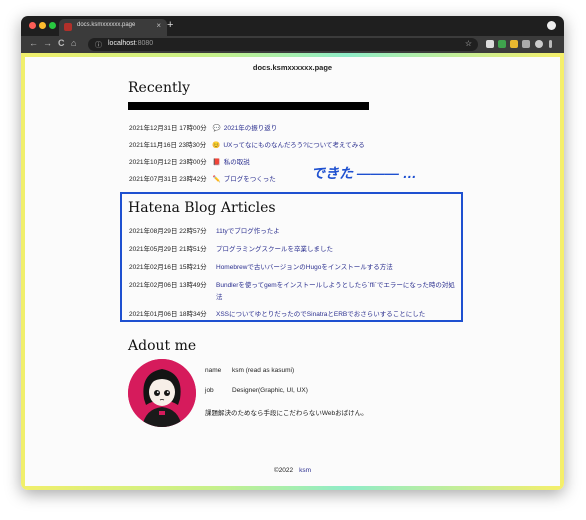  I want to click on info-icon: ⓘ, so click(98, 45).